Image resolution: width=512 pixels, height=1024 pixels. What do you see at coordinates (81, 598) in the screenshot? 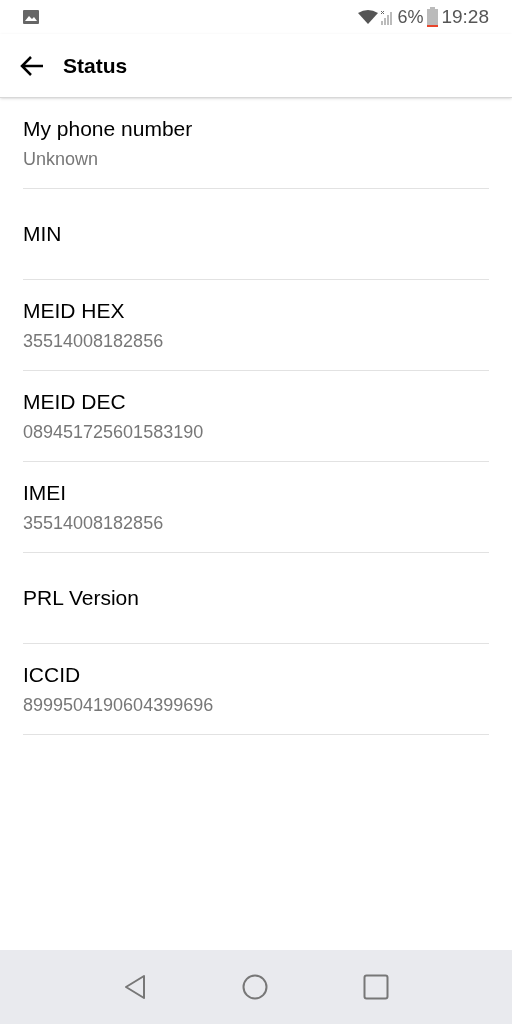
I see `item-label: PRL Version` at bounding box center [81, 598].